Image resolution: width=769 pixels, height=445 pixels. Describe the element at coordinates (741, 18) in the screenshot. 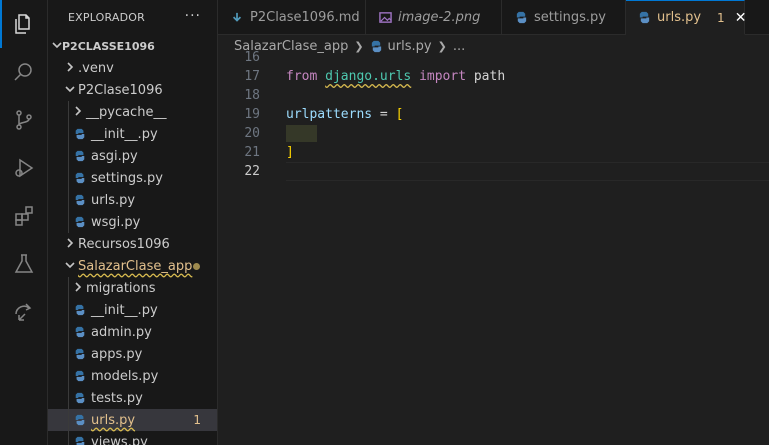

I see `close-icon: ✕` at that location.